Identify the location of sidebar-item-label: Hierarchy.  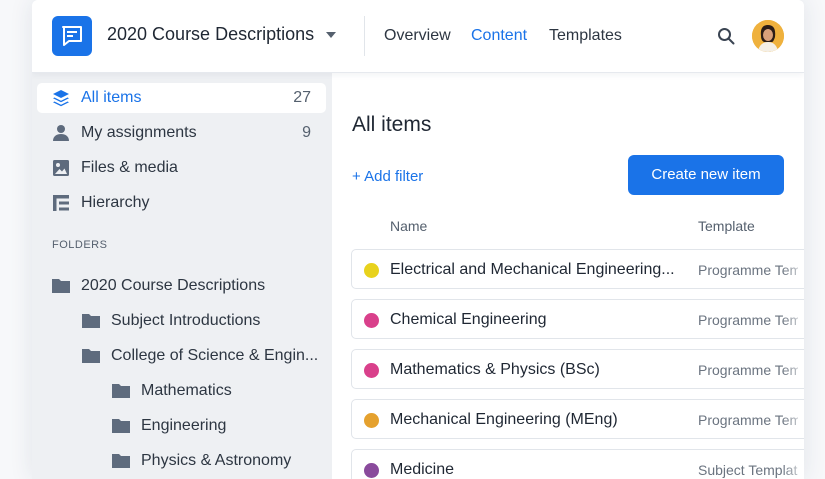
(115, 202).